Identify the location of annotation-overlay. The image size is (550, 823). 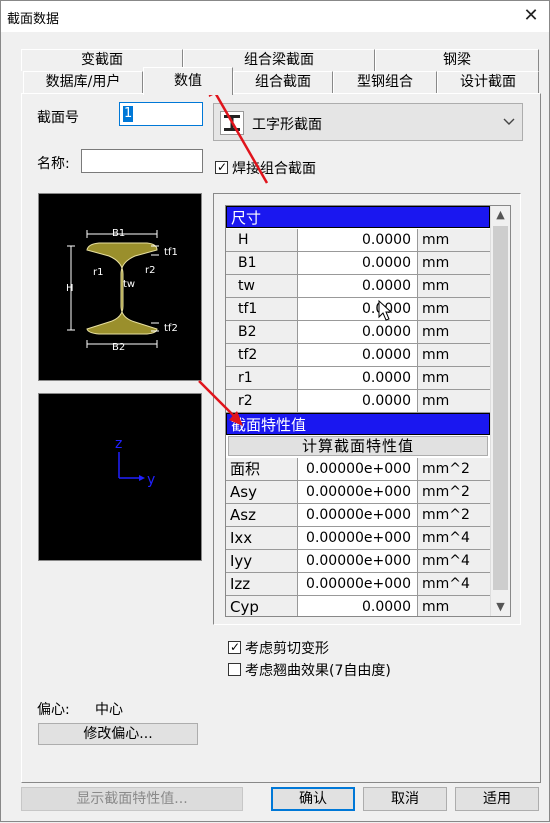
(295, 252).